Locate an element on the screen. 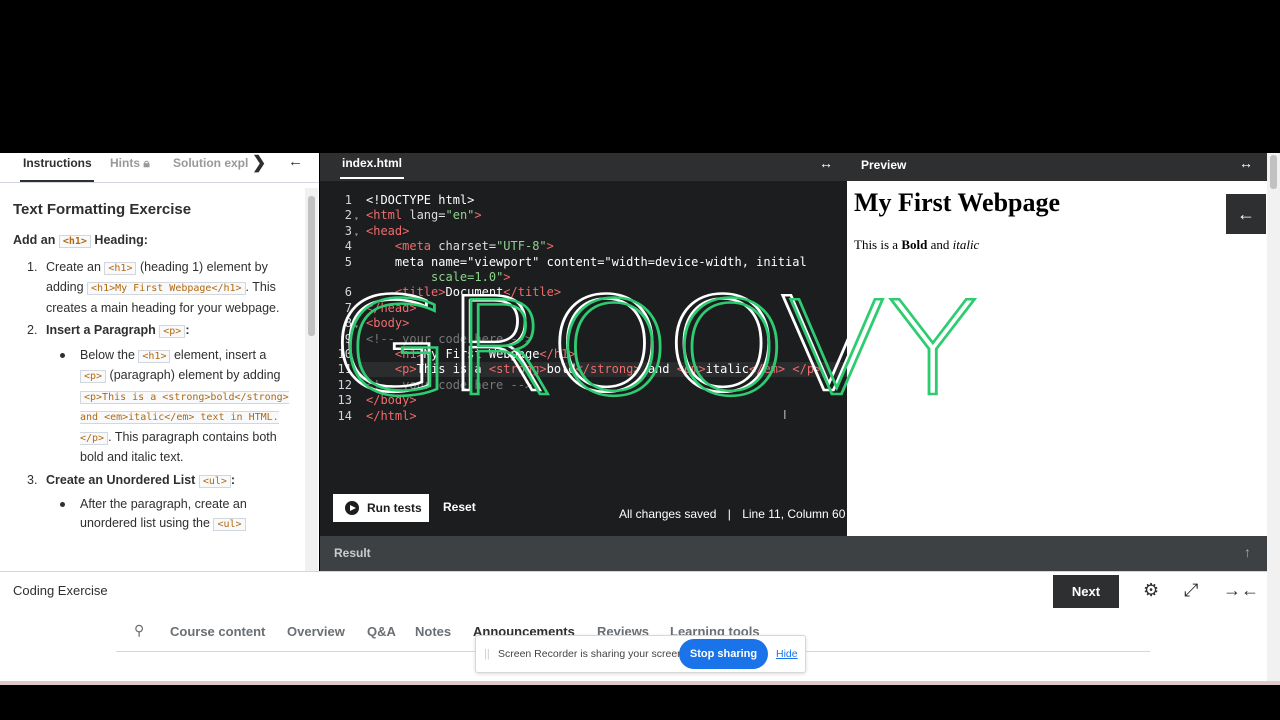  para-bold: Bold is located at coordinates (914, 244).